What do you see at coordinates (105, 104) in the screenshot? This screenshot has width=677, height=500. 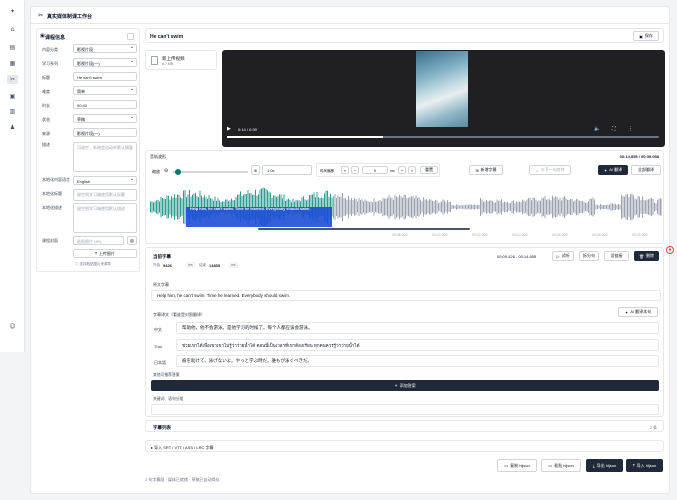 I see `duration-input: 00:40` at bounding box center [105, 104].